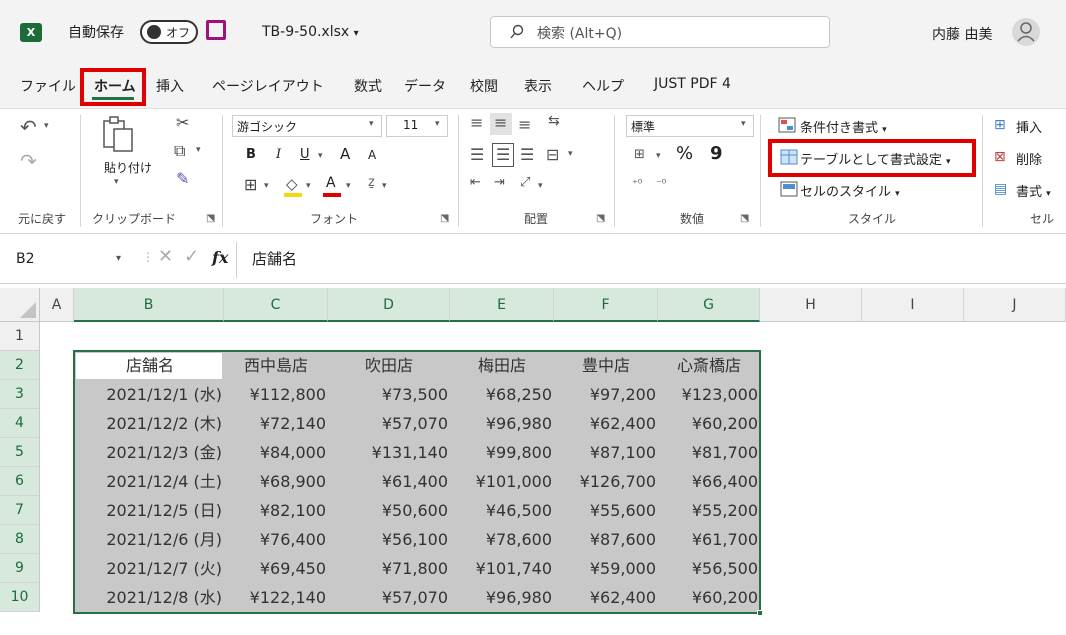  What do you see at coordinates (20, 597) in the screenshot?
I see `row-header-10: 10` at bounding box center [20, 597].